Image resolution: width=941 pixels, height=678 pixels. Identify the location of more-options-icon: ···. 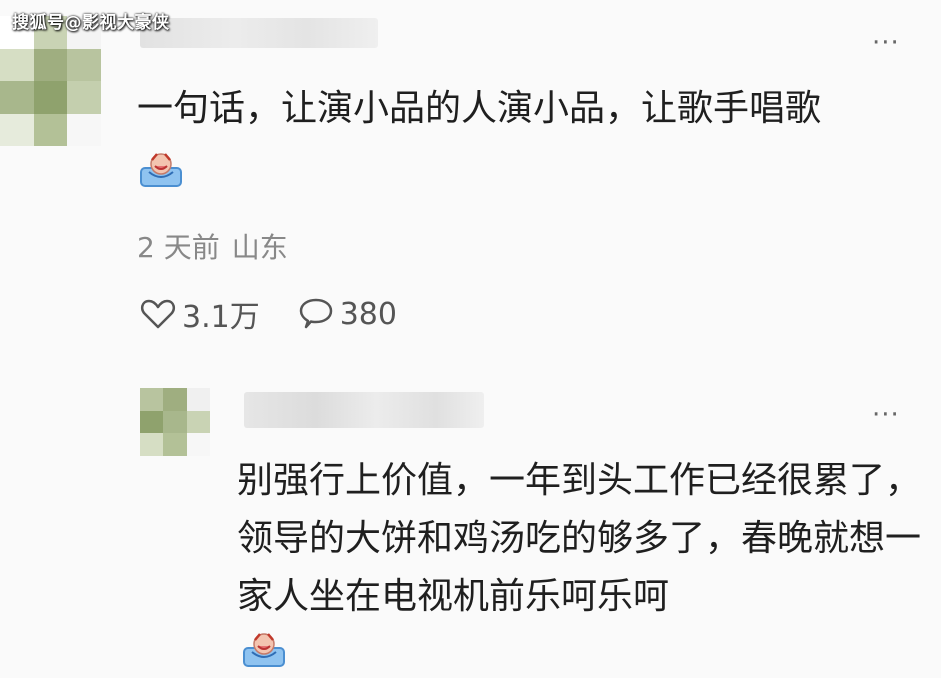
(886, 43).